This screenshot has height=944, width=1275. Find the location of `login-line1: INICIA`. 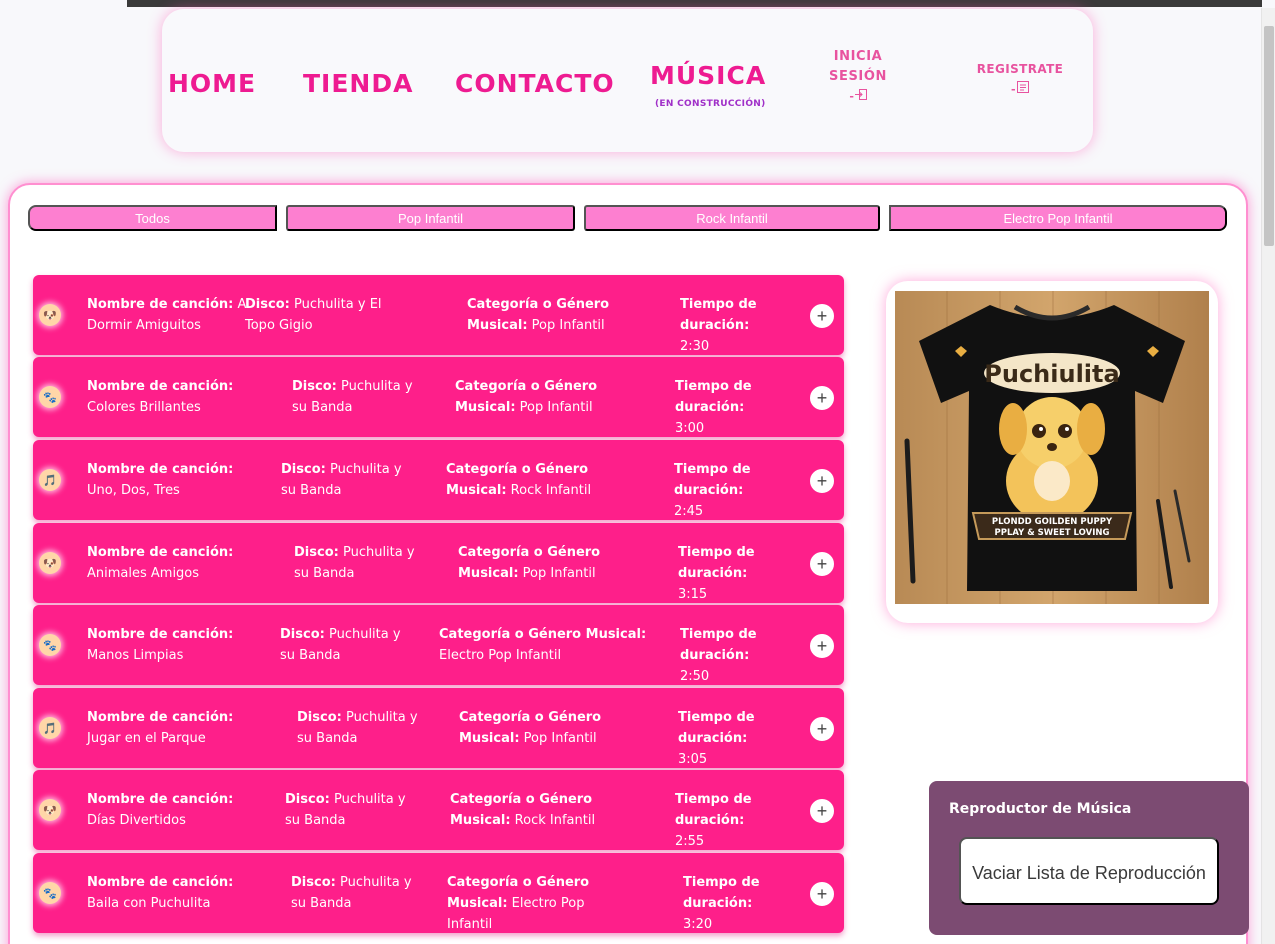

login-line1: INICIA is located at coordinates (858, 56).